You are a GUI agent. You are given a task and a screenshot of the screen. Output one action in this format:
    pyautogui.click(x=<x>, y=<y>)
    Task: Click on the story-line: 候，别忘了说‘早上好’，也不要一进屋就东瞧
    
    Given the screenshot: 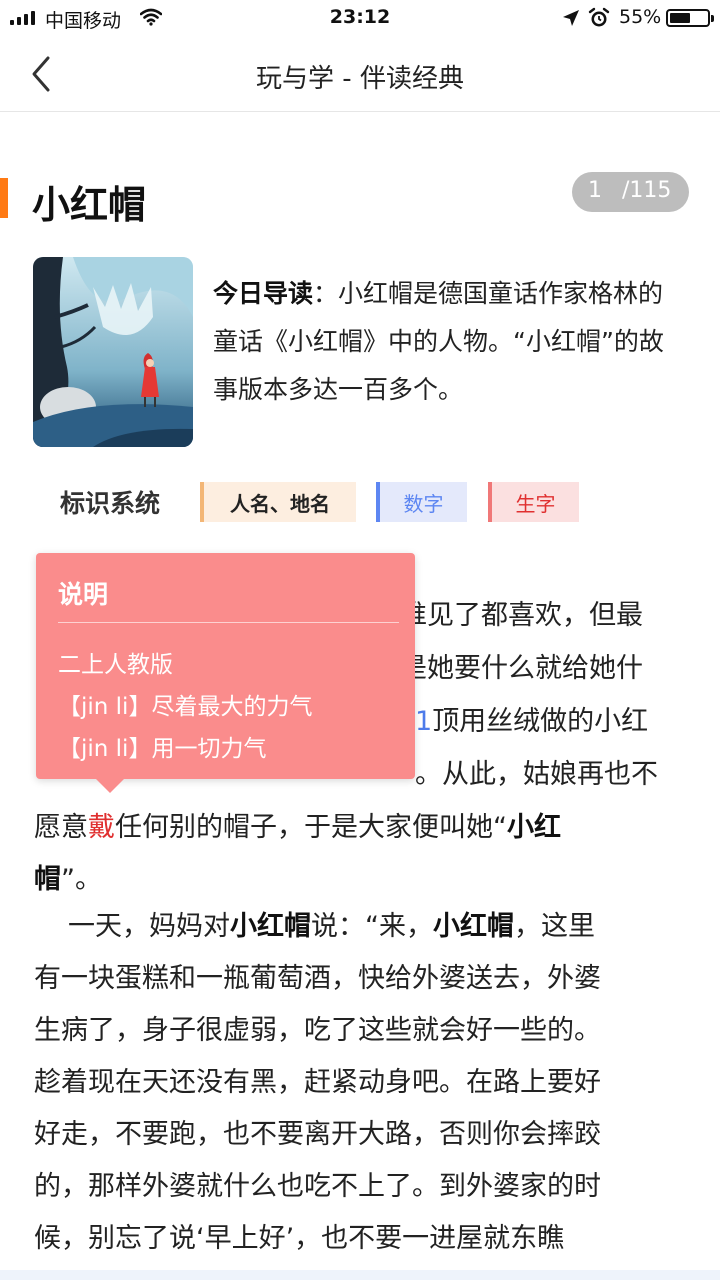 What is the action you would take?
    pyautogui.click(x=299, y=1238)
    